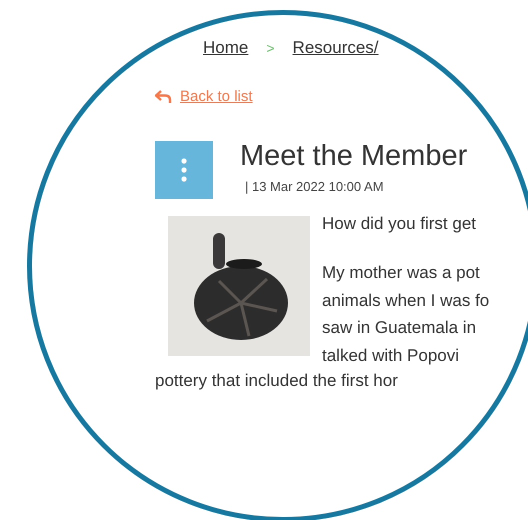 Image resolution: width=528 pixels, height=520 pixels. Describe the element at coordinates (163, 97) in the screenshot. I see `reply-arrow-icon` at that location.